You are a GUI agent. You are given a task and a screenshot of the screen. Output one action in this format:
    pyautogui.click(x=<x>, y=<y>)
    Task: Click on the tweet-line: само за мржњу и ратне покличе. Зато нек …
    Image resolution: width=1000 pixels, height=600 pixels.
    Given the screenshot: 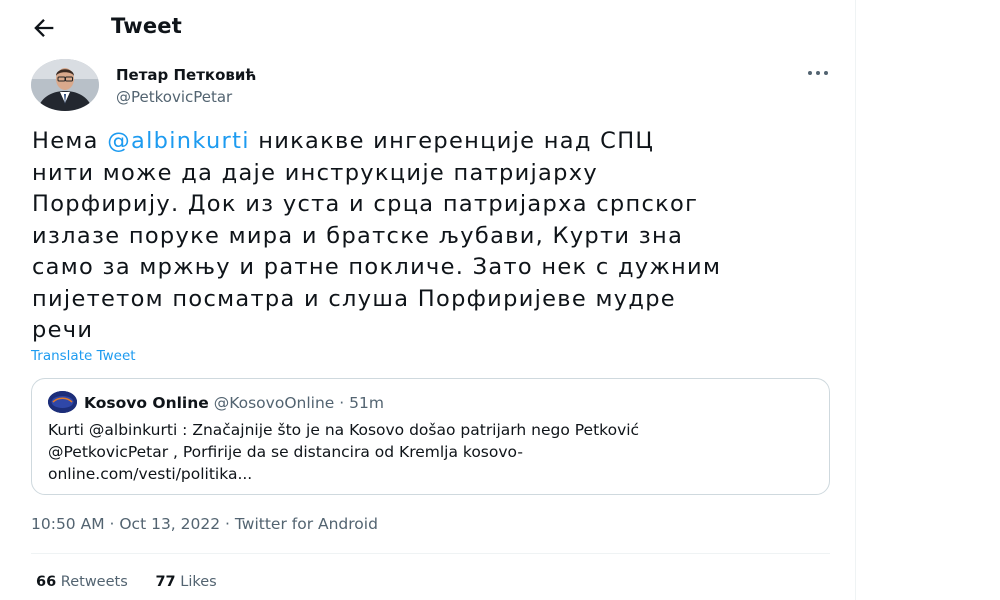 What is the action you would take?
    pyautogui.click(x=377, y=267)
    